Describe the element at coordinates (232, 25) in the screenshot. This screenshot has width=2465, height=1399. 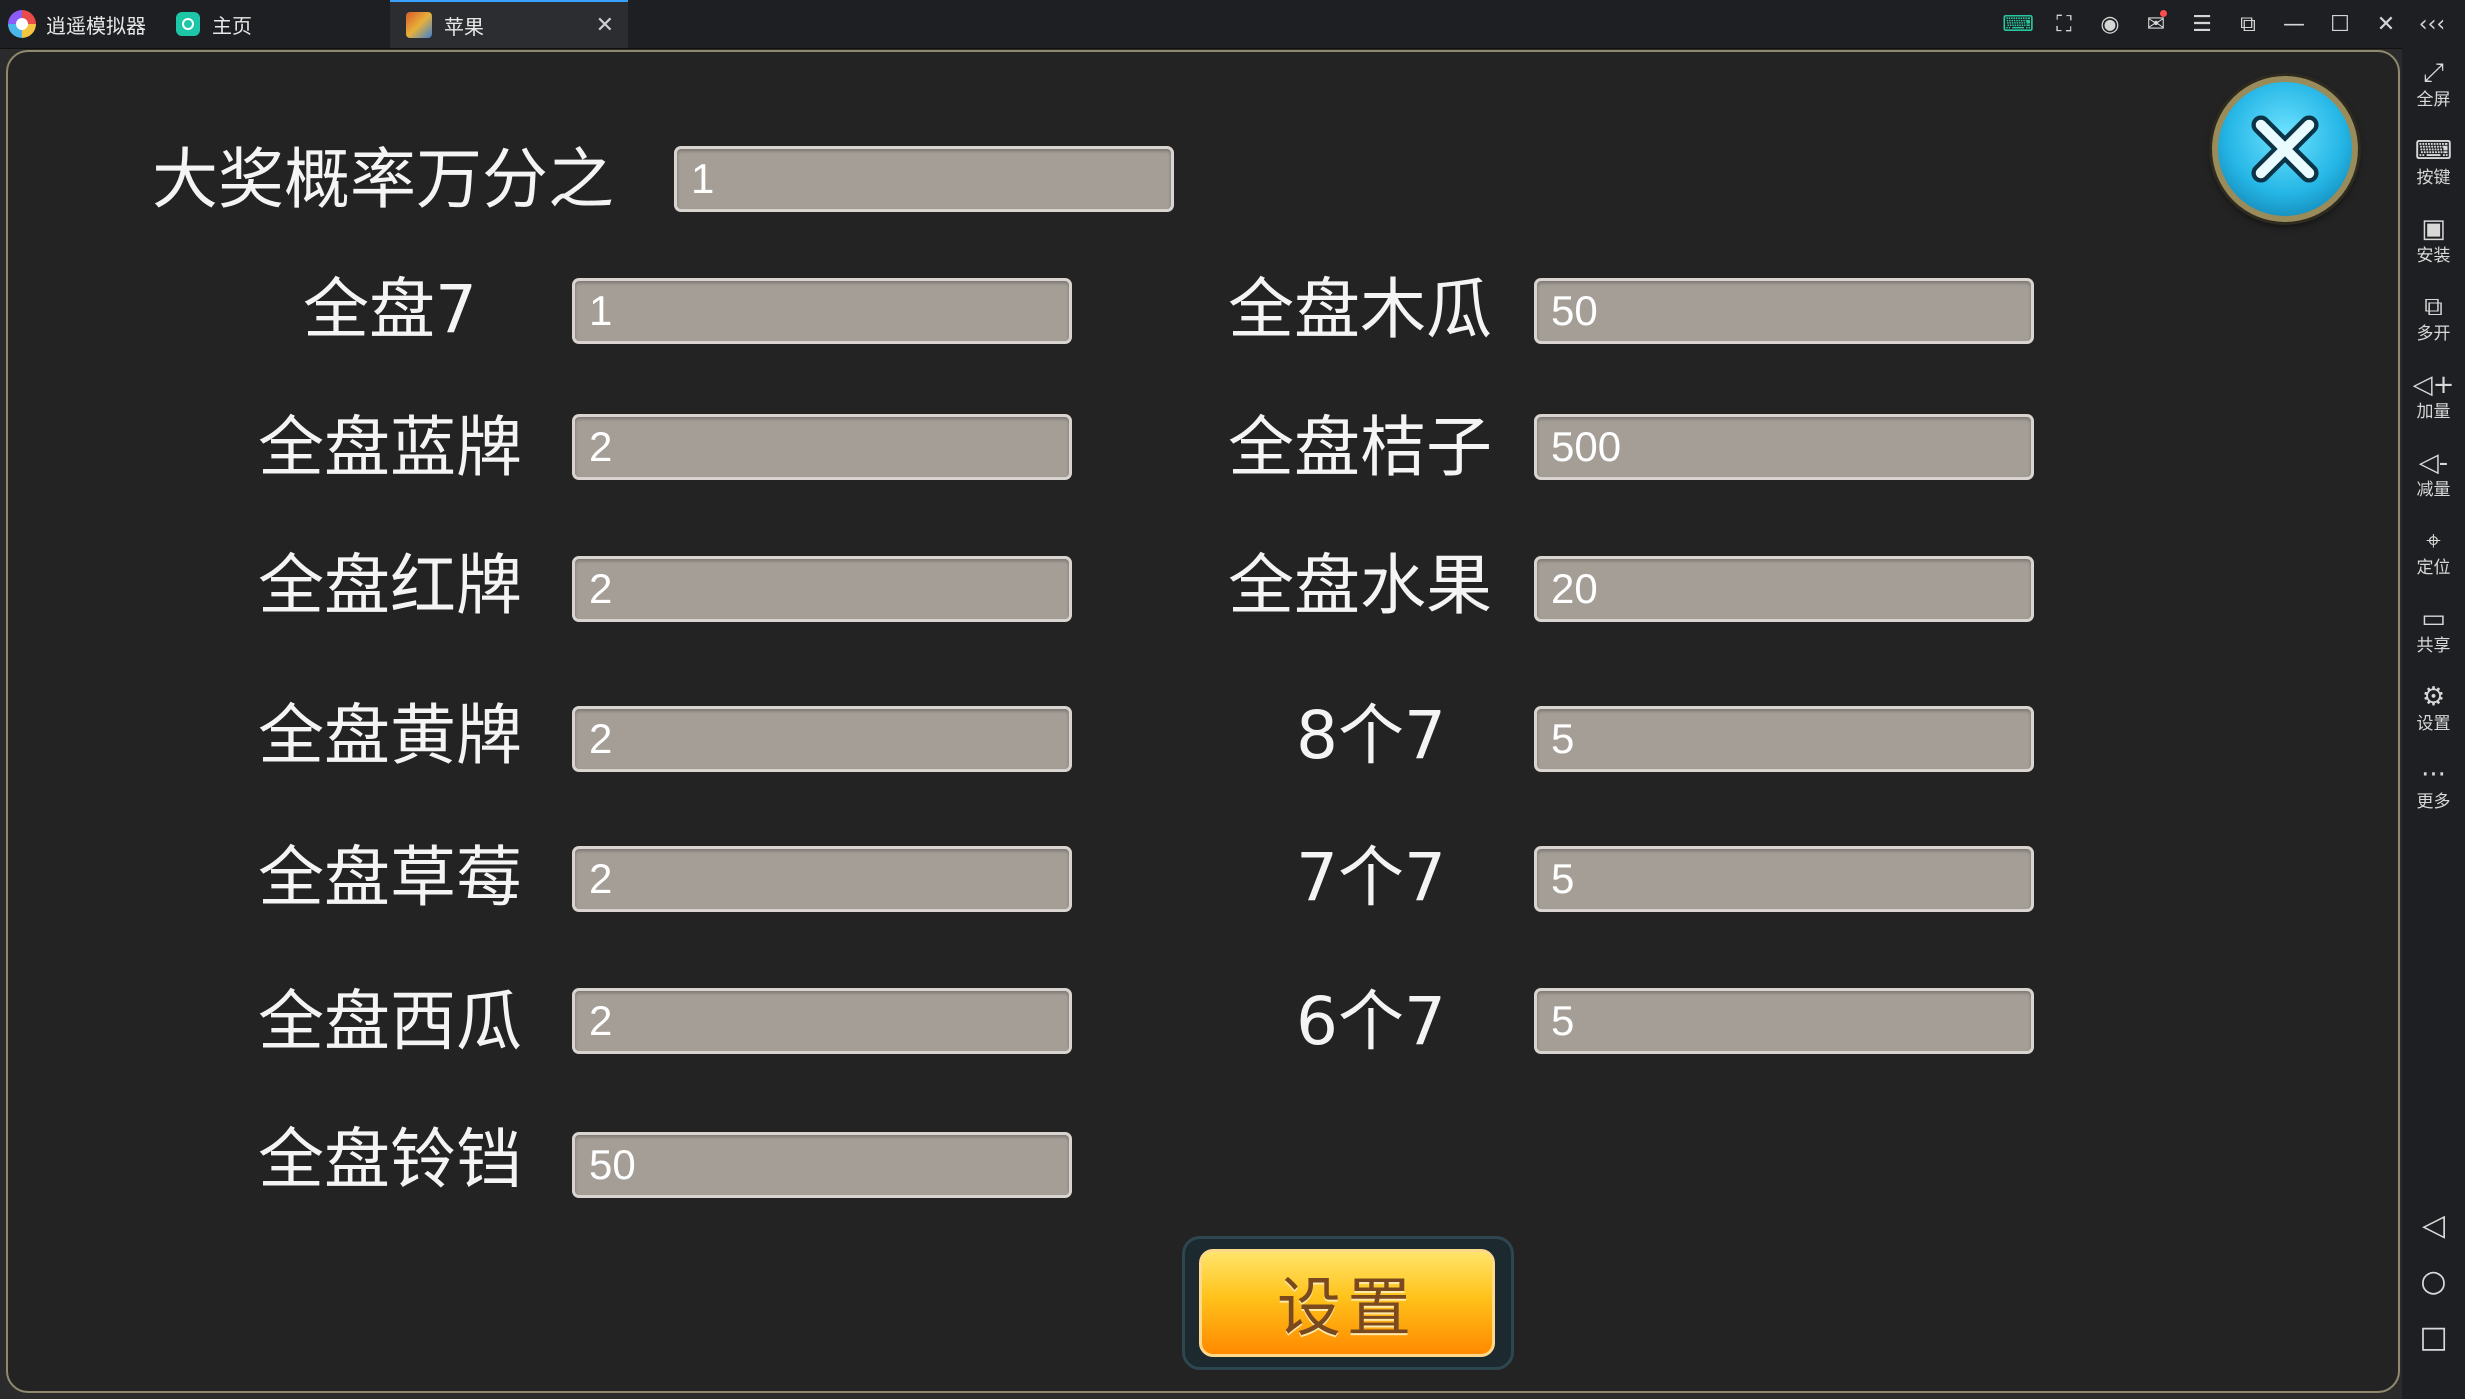
I see `tab-home-label: 主页` at that location.